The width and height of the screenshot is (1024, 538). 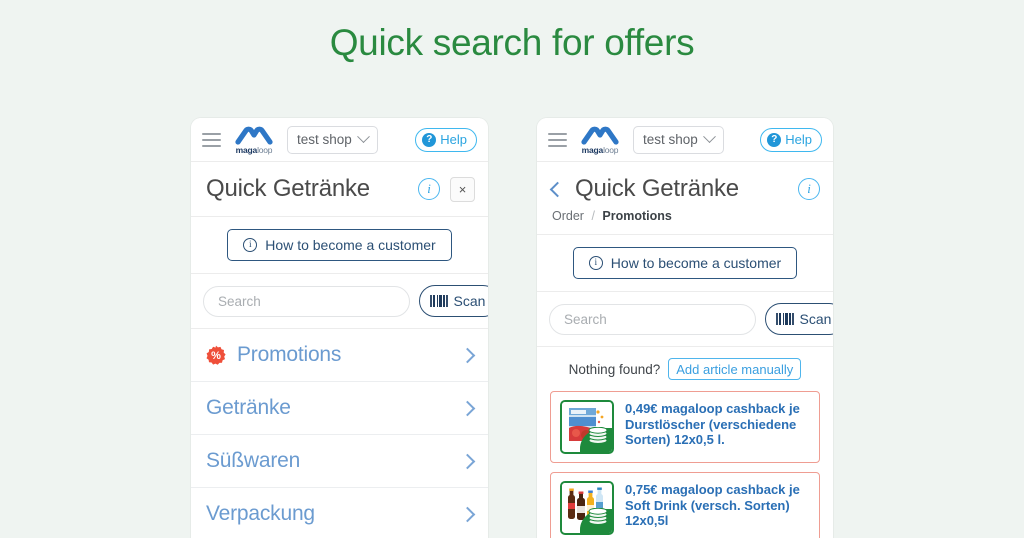 What do you see at coordinates (462, 189) in the screenshot?
I see `close-icon: ×` at bounding box center [462, 189].